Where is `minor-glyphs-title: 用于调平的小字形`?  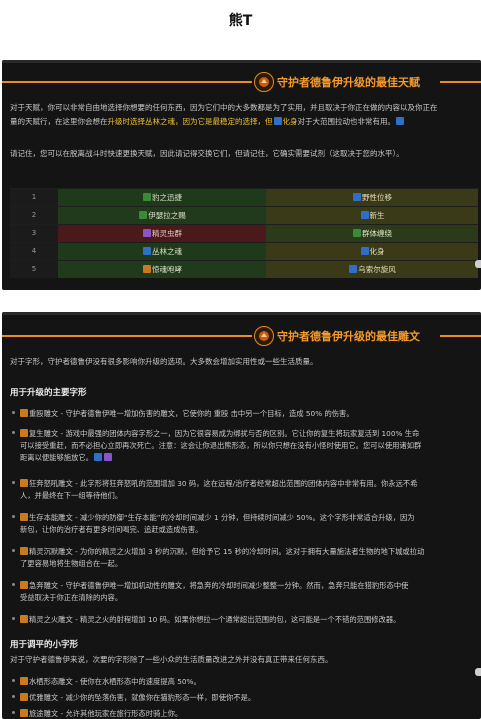
minor-glyphs-title: 用于调平的小字形 is located at coordinates (44, 645).